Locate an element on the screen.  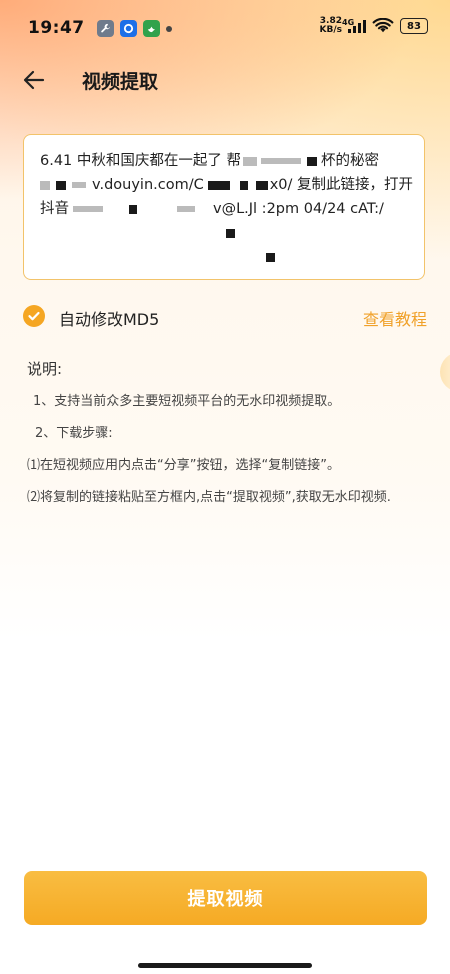
notification-icons is located at coordinates (134, 28).